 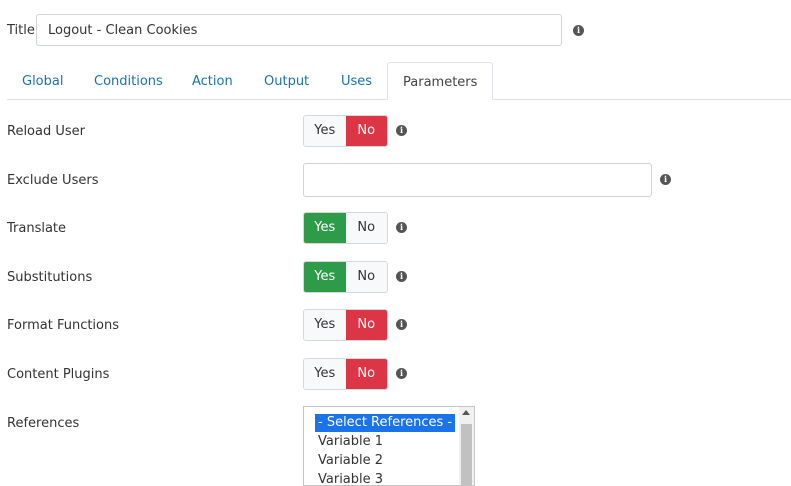 What do you see at coordinates (43, 423) in the screenshot?
I see `references-label: References` at bounding box center [43, 423].